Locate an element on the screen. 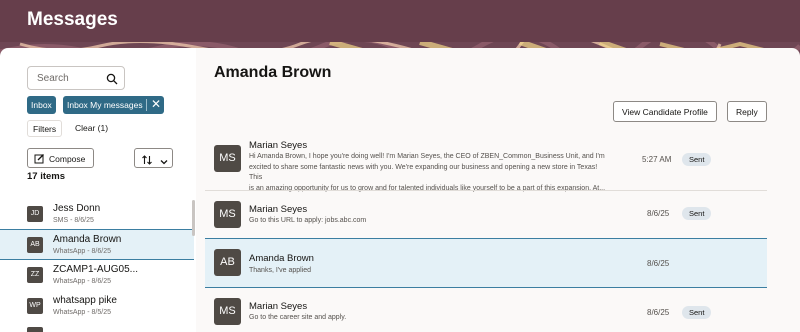 The height and width of the screenshot is (332, 800). message-line: Thanks, I've applied is located at coordinates (280, 270).